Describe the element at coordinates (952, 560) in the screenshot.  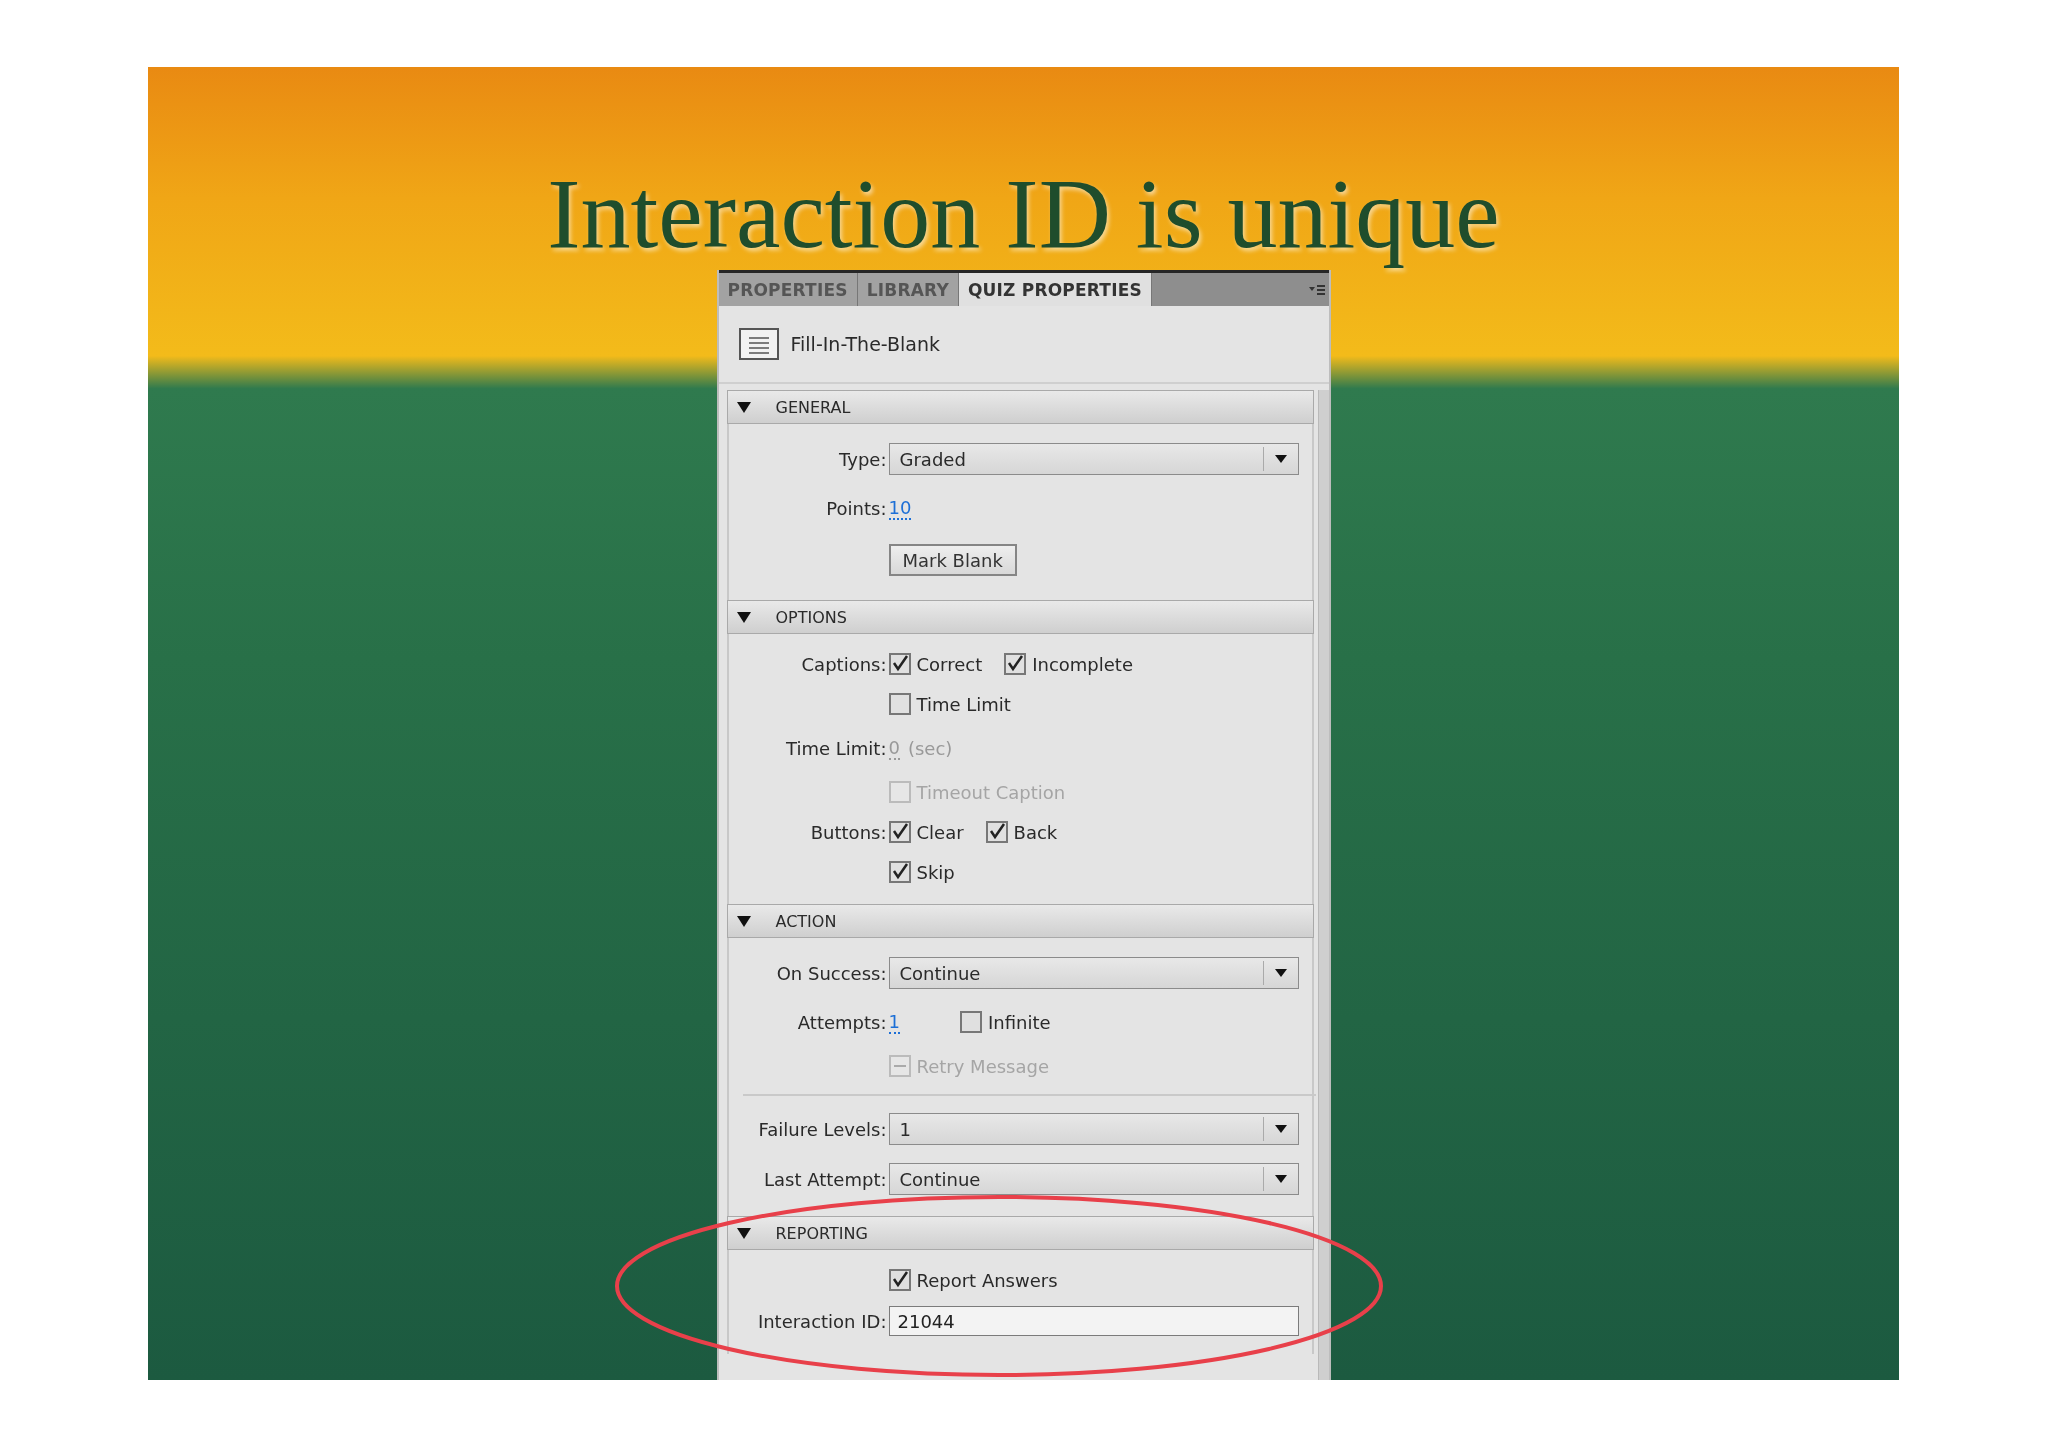
I see `mark-blank-button: Mark Blank` at that location.